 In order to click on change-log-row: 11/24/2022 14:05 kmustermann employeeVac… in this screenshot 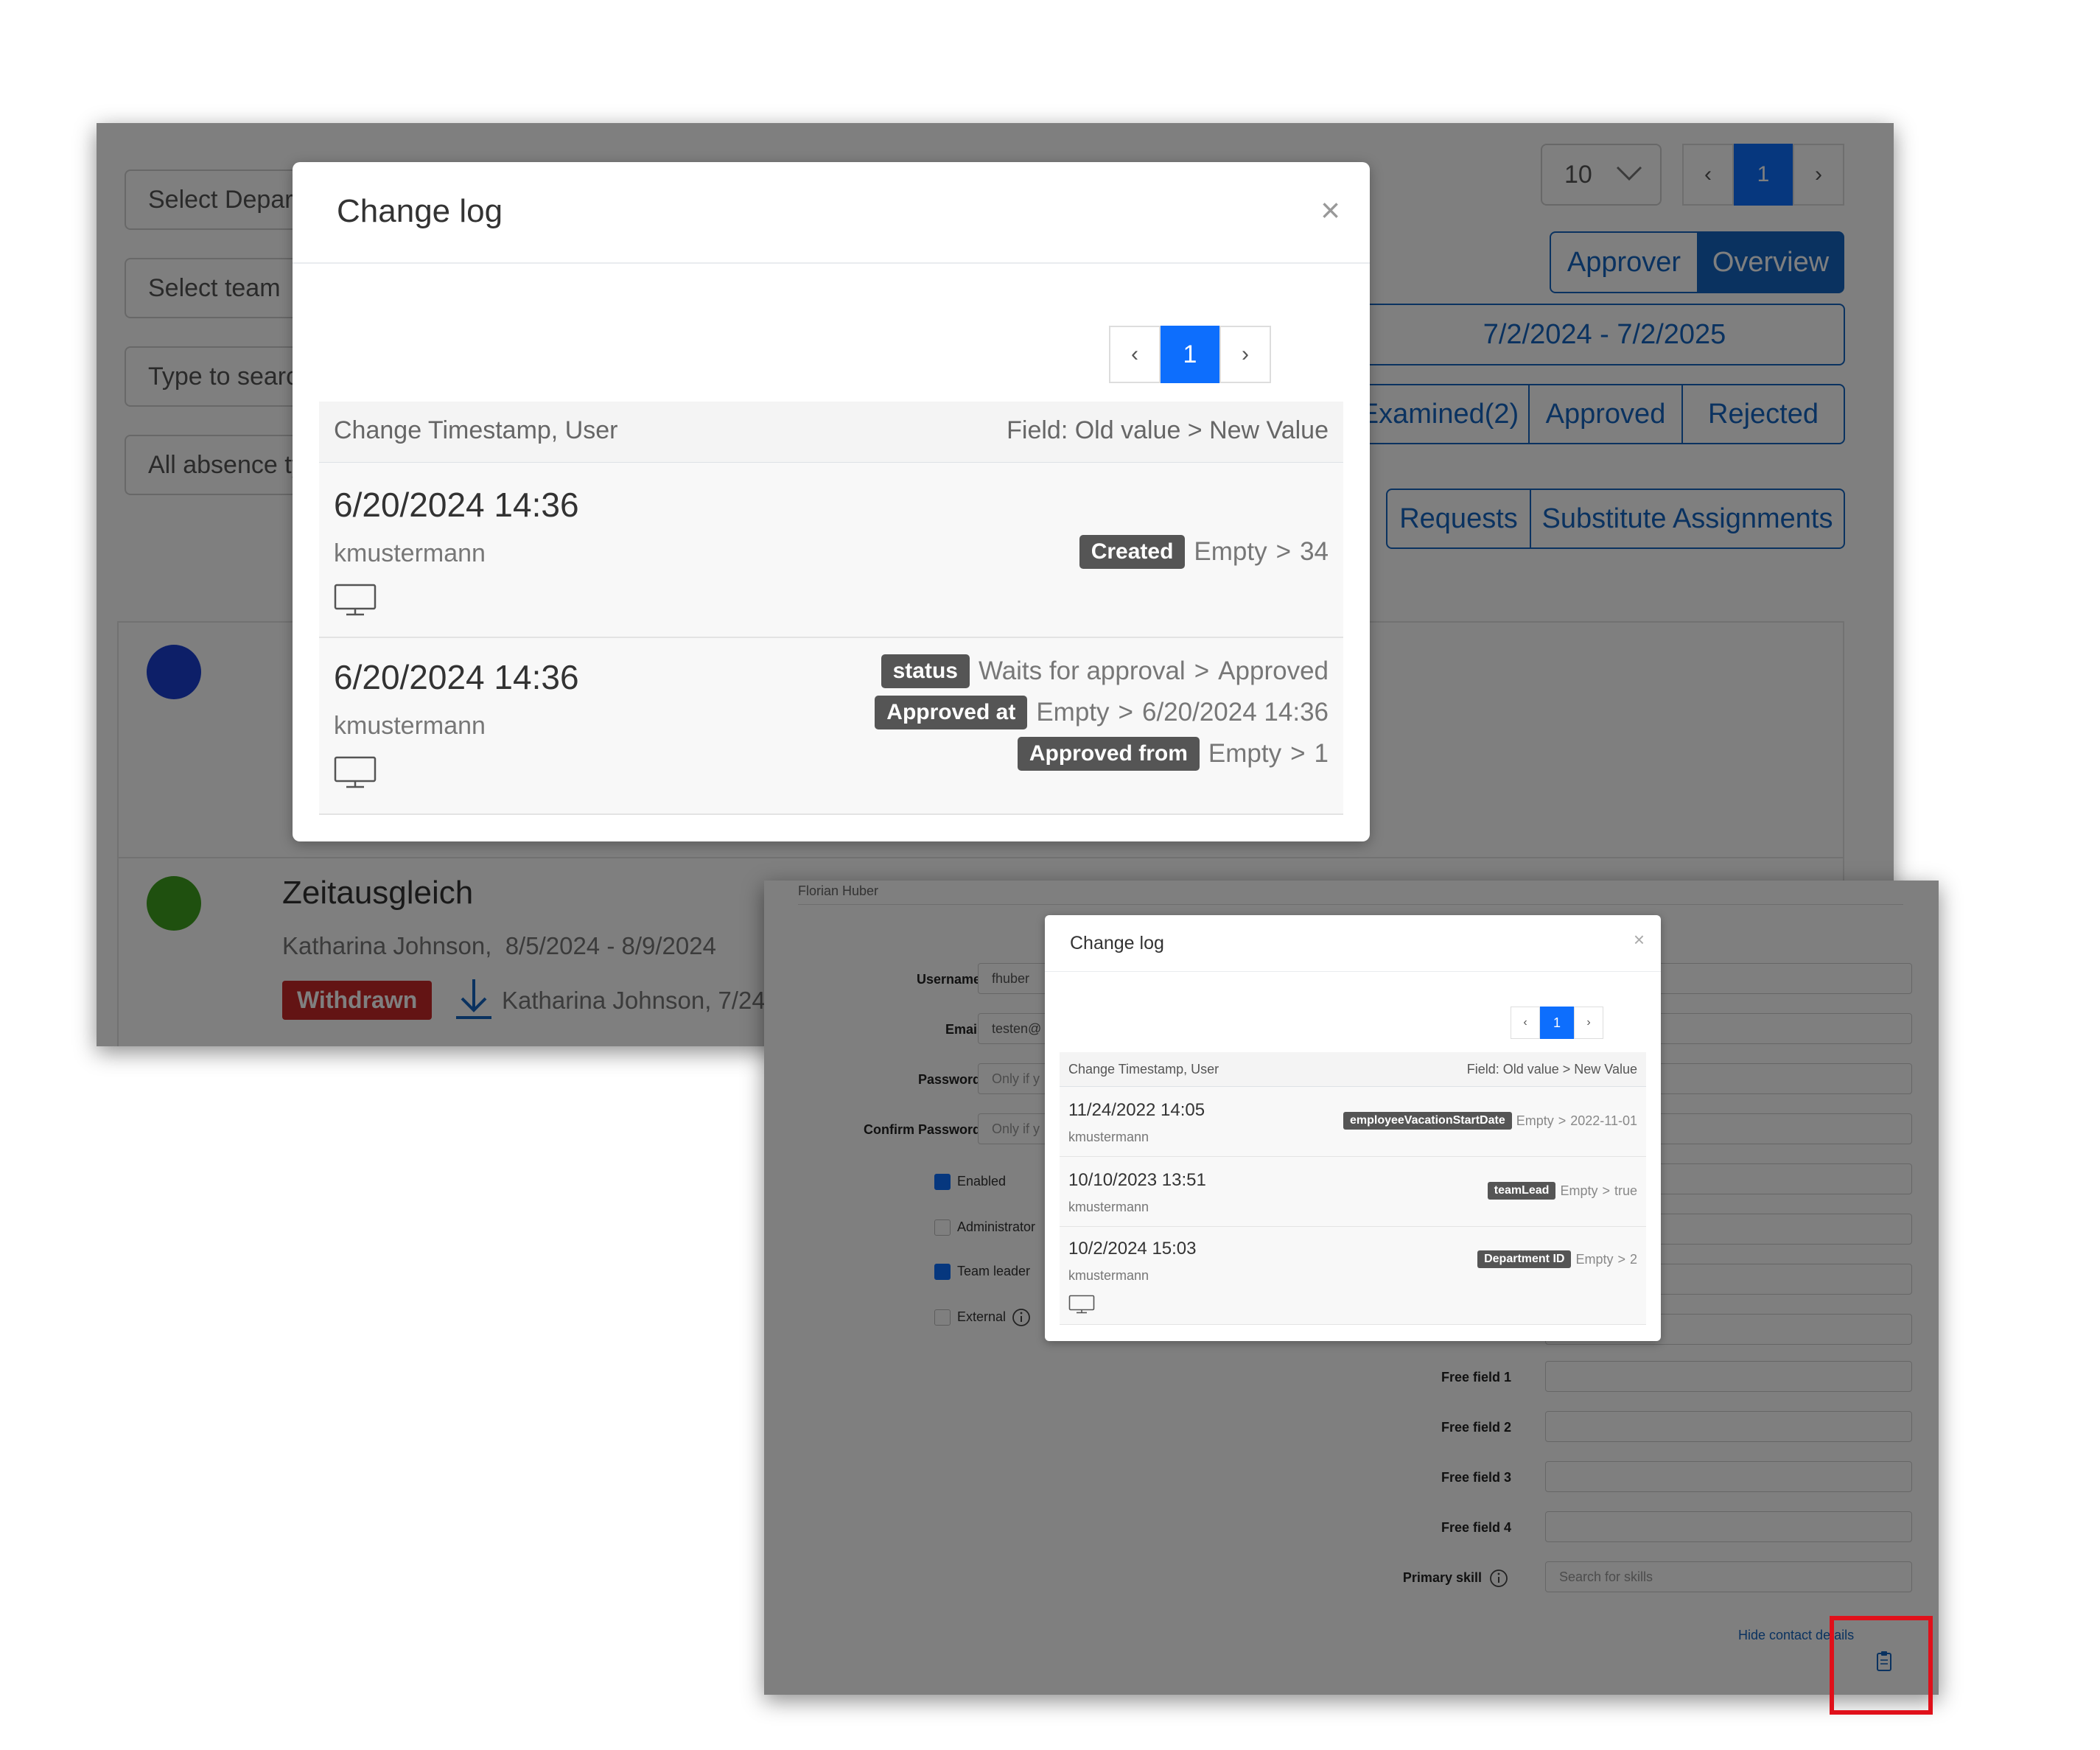, I will do `click(1353, 1122)`.